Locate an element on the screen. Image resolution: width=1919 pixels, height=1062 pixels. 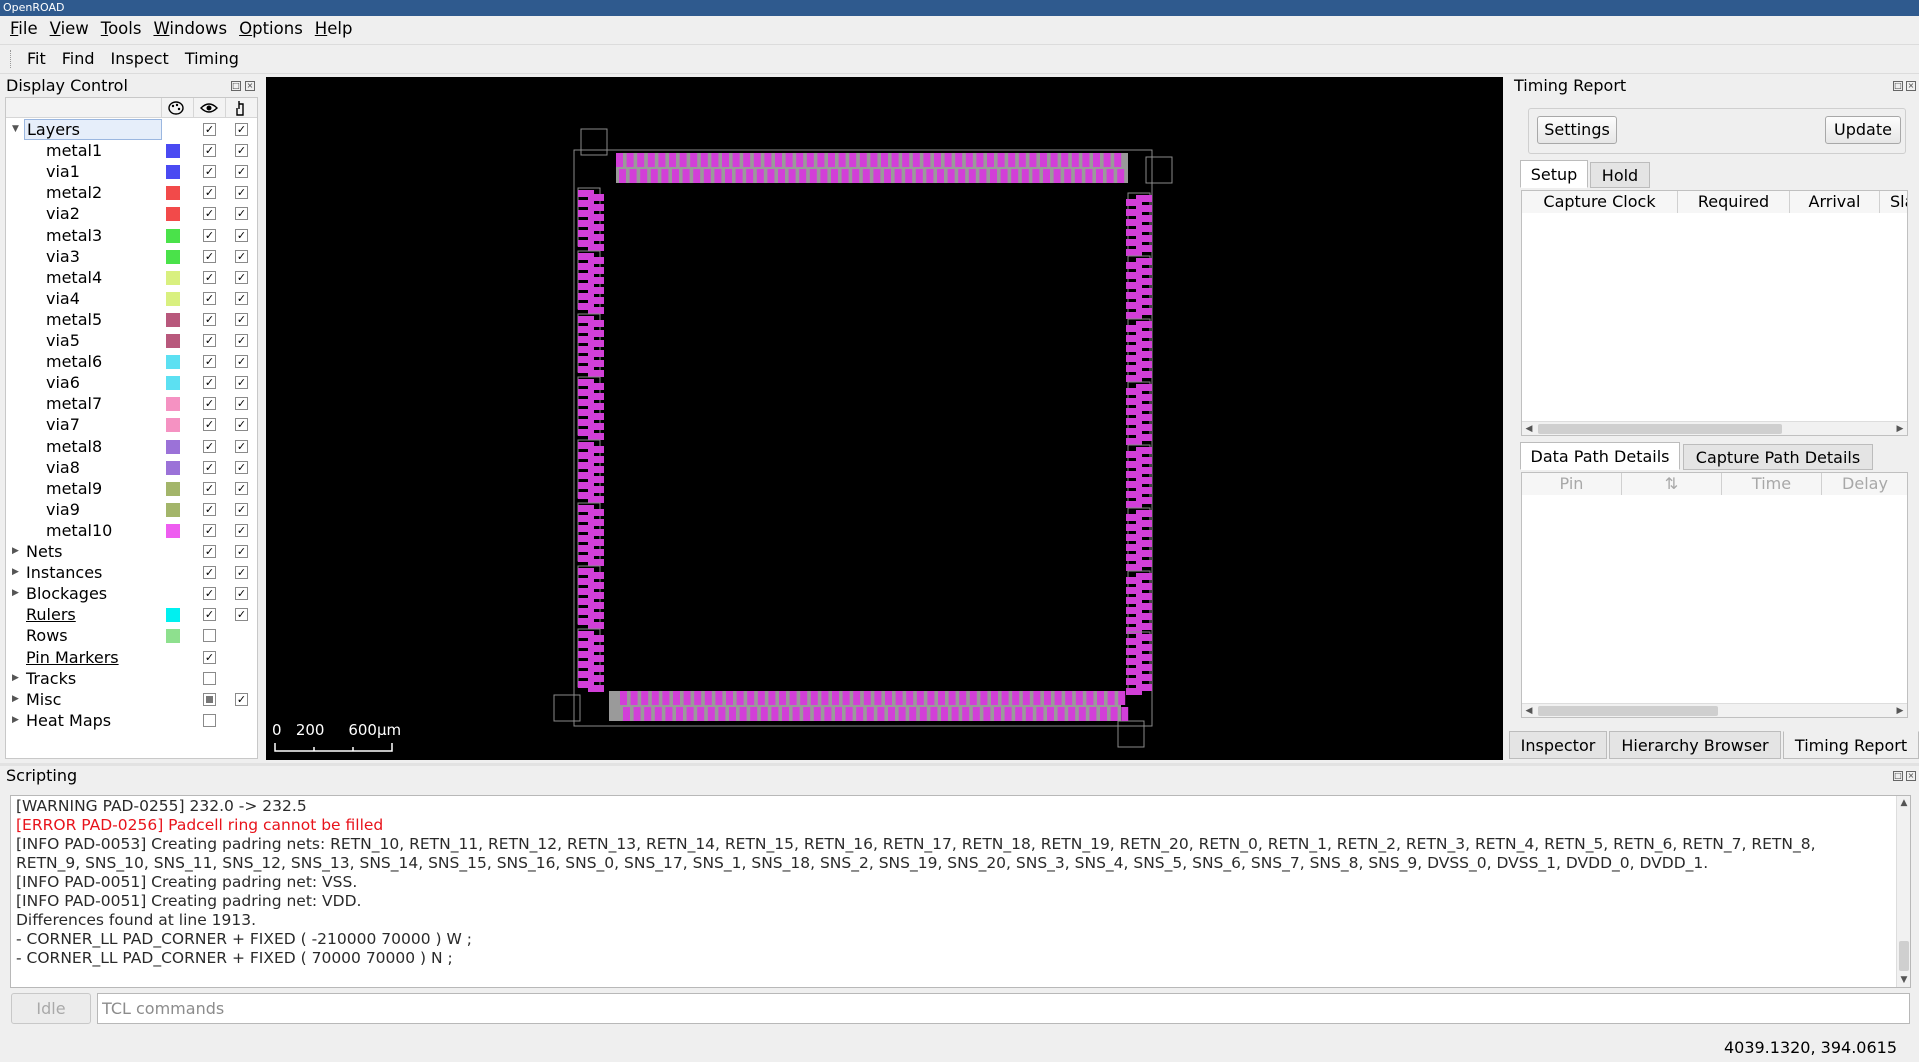
menu-view: View is located at coordinates (69, 29).